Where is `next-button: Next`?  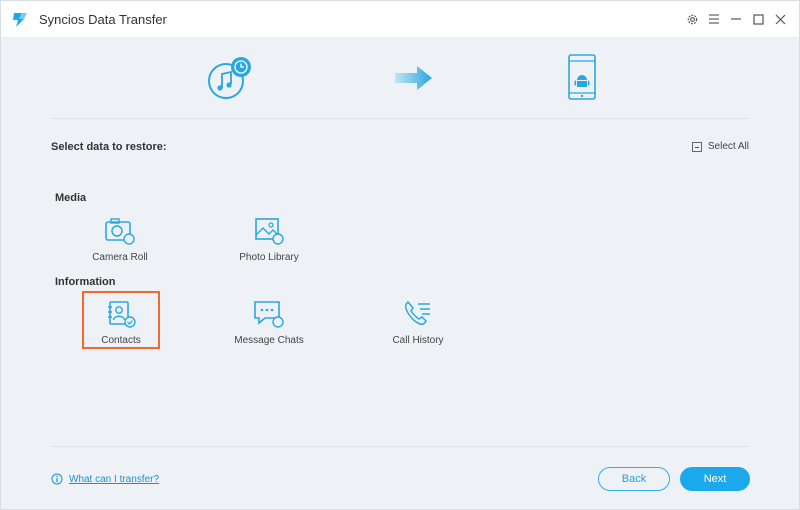
next-button: Next is located at coordinates (715, 479).